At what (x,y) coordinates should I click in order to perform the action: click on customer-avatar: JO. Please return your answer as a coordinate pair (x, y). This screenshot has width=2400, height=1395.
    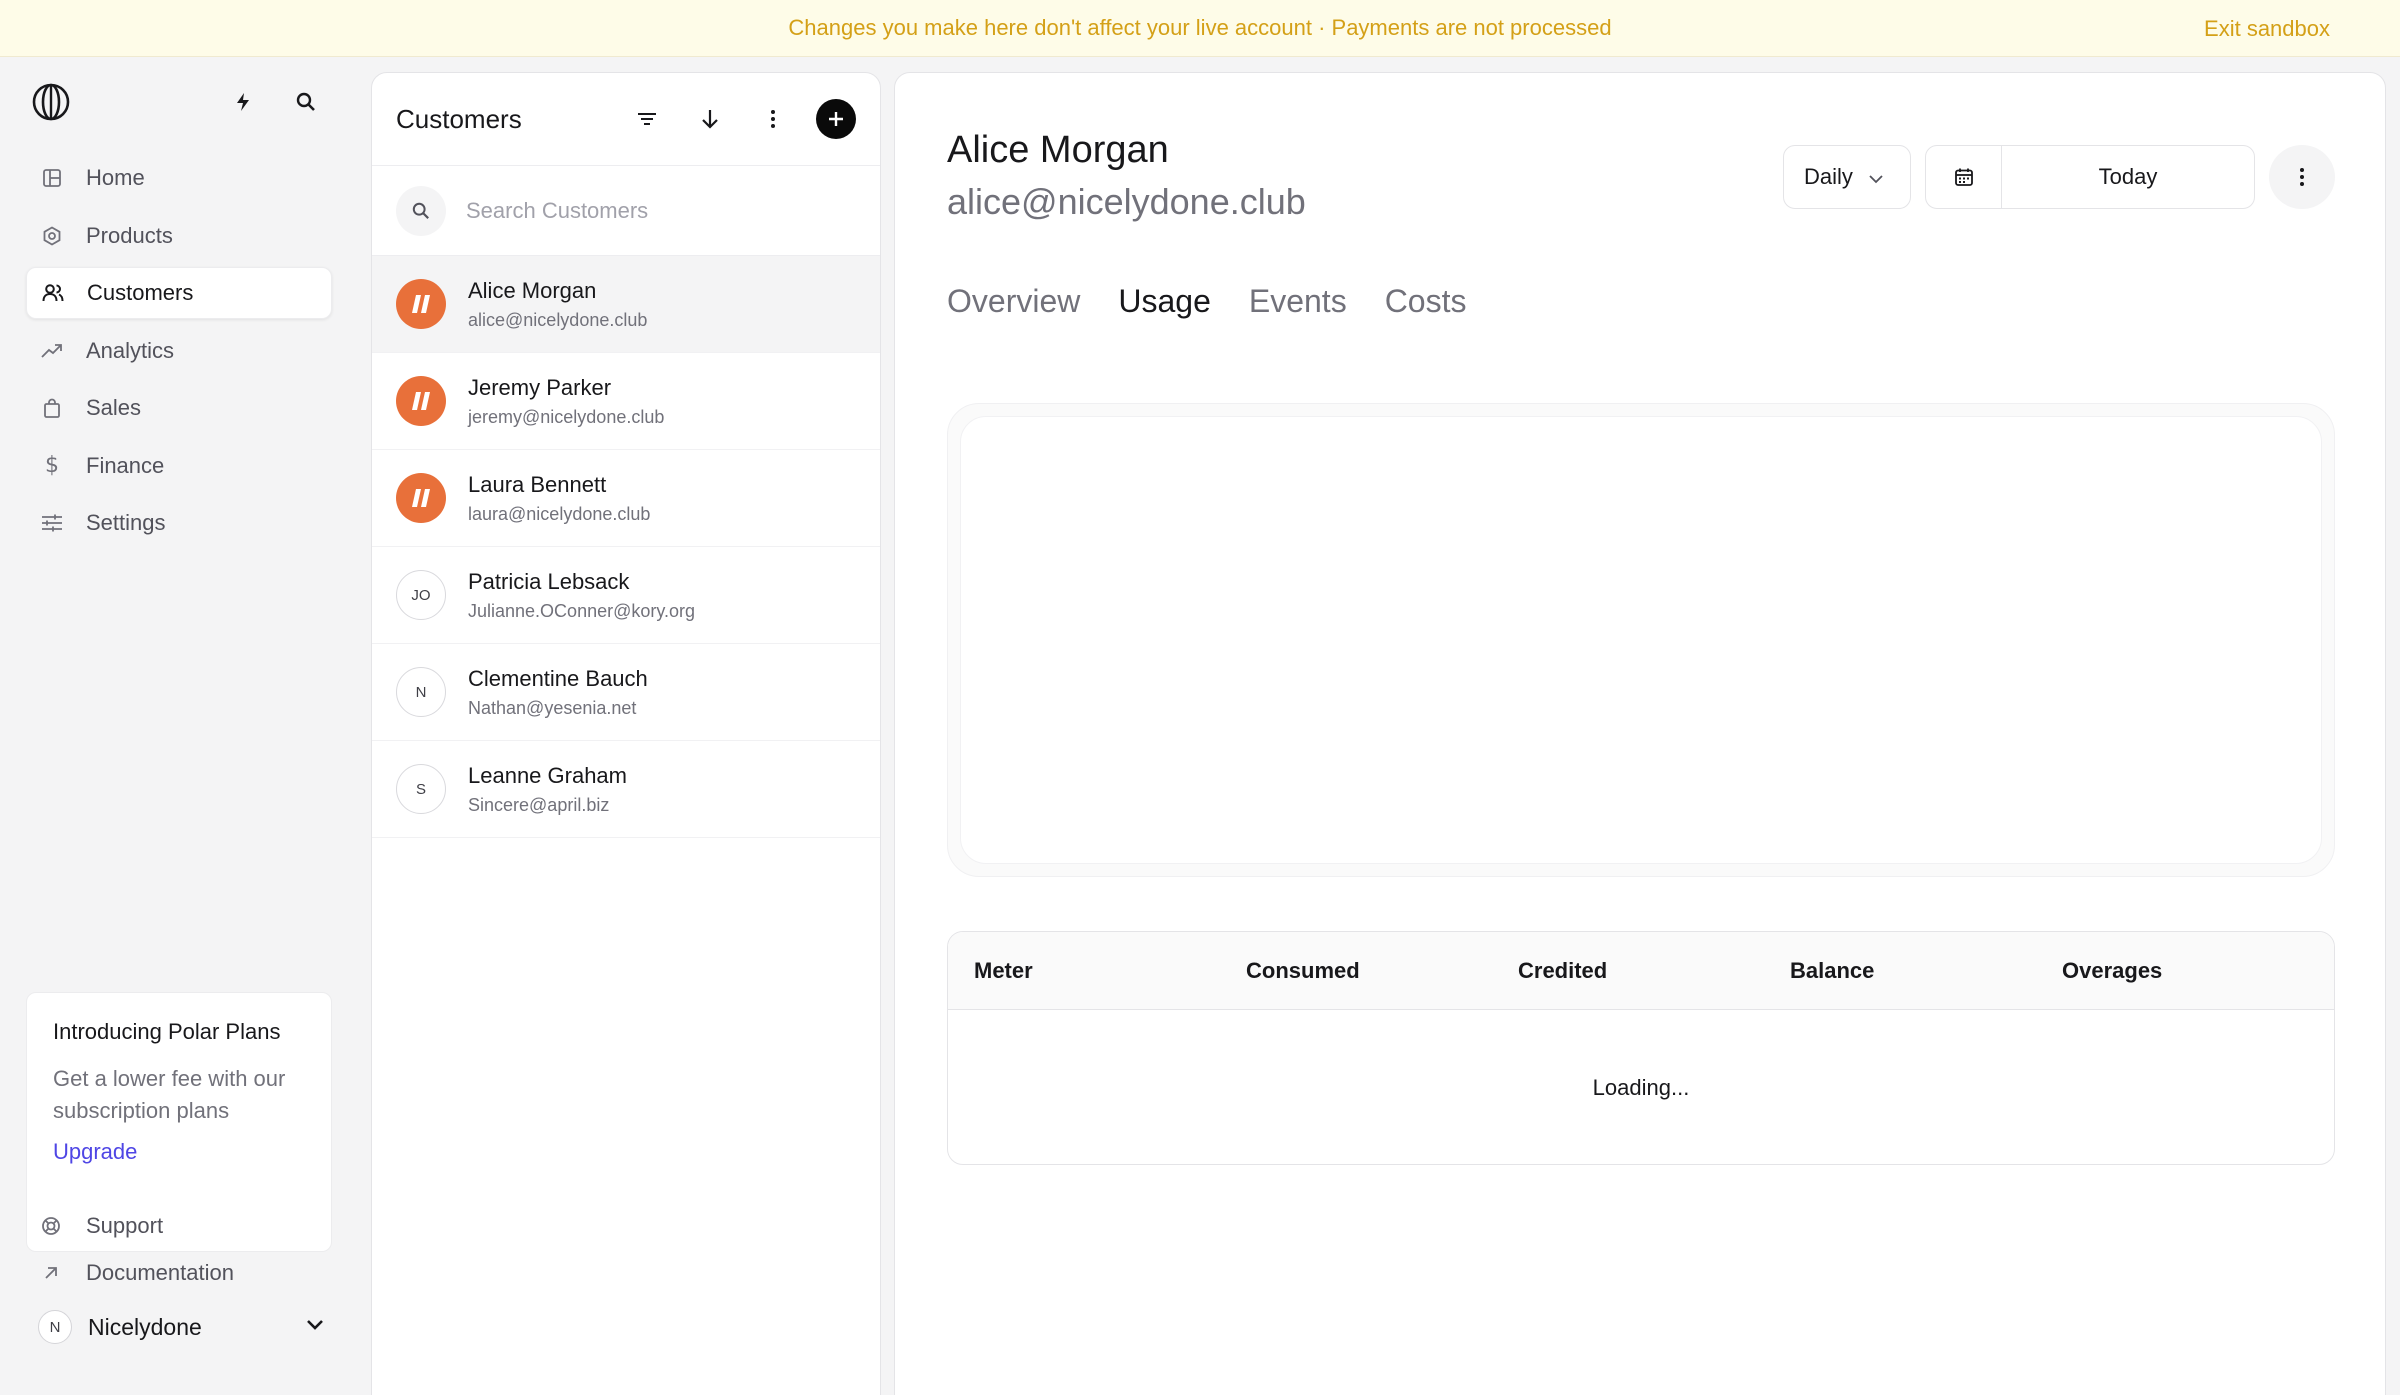
    Looking at the image, I should click on (421, 595).